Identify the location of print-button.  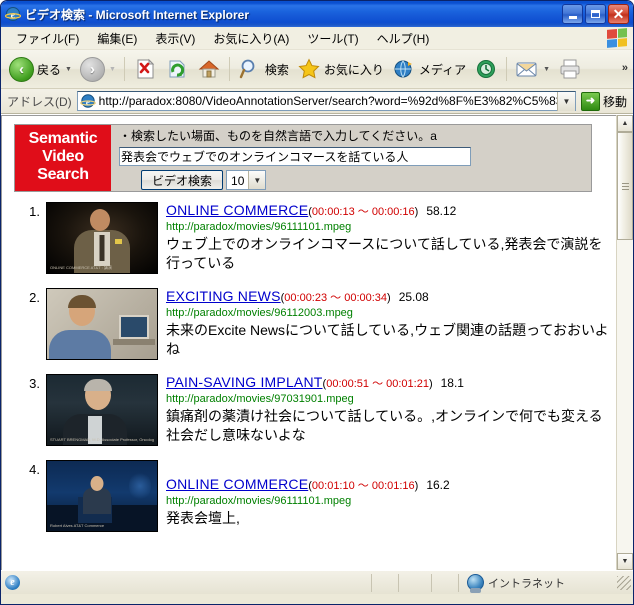
(570, 69).